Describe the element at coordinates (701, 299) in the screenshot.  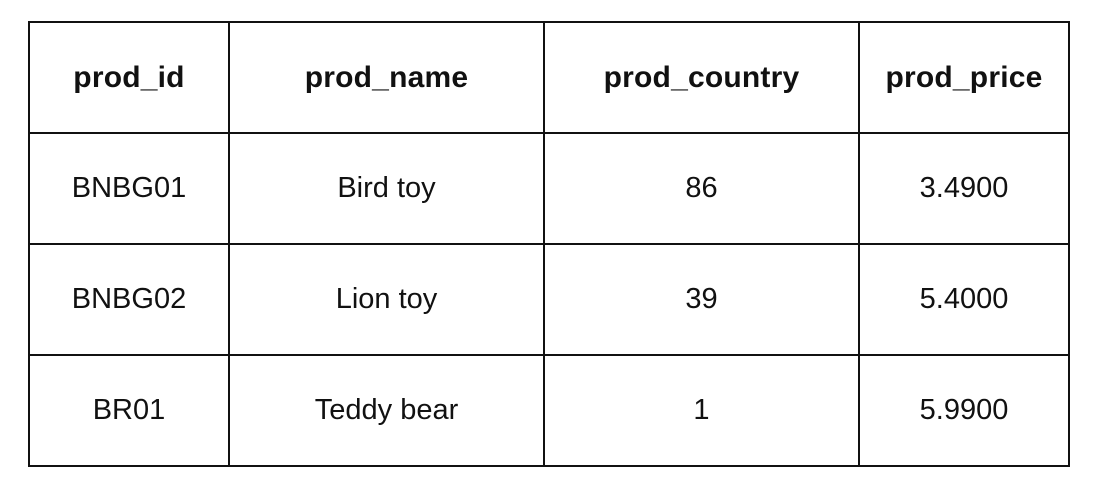
I see `cell-prod-country: 39` at that location.